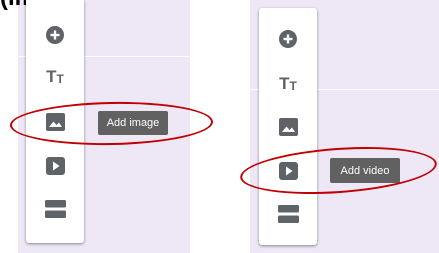 The width and height of the screenshot is (439, 253). I want to click on video-play-icon, so click(55, 166).